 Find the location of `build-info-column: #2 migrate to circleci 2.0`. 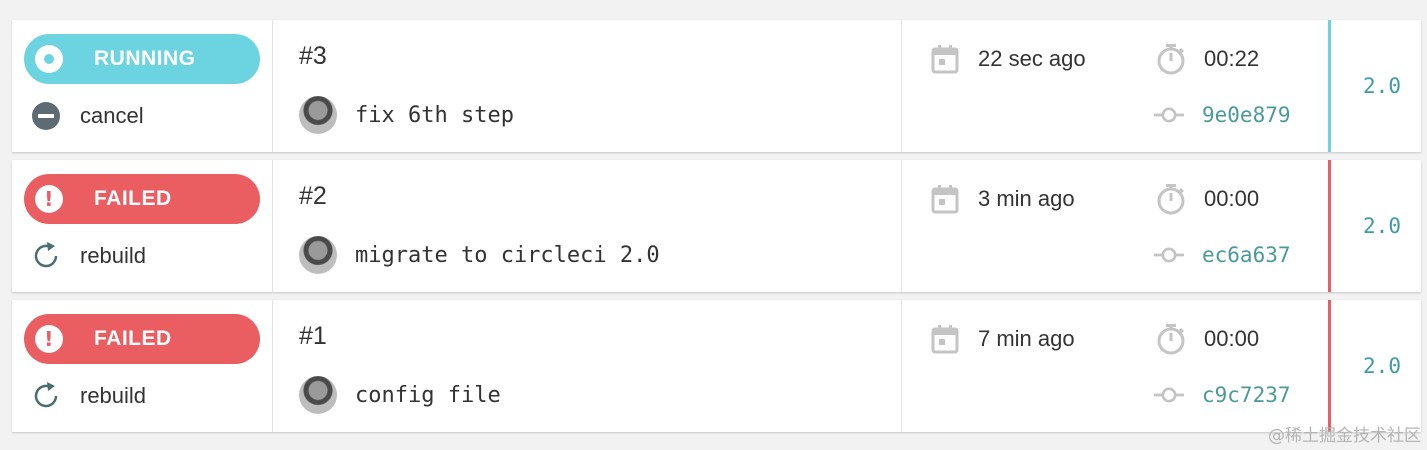

build-info-column: #2 migrate to circleci 2.0 is located at coordinates (587, 226).